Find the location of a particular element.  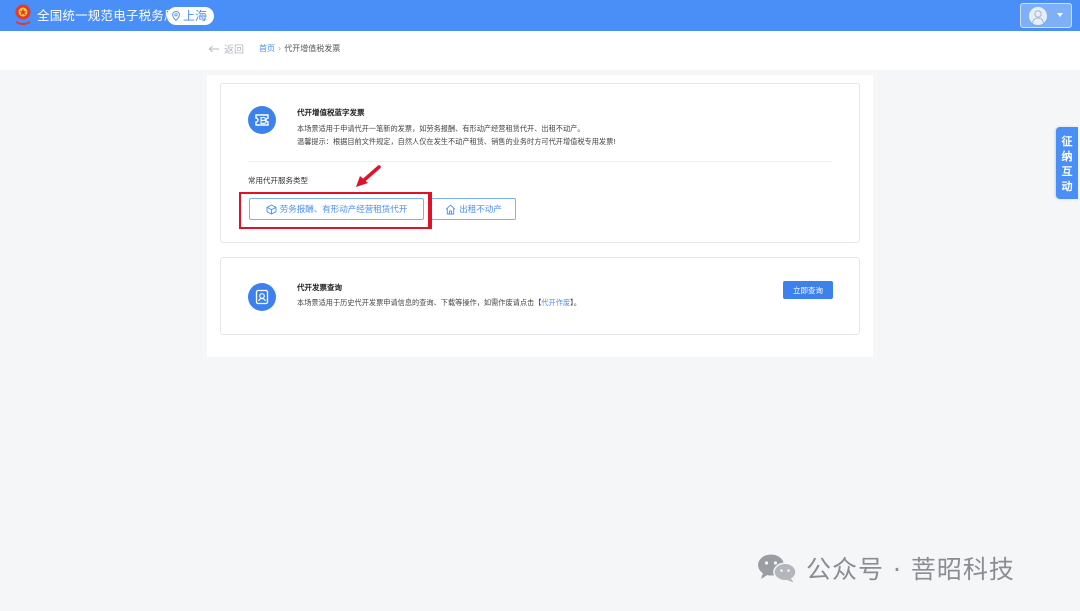

side-tab-char: 纳 is located at coordinates (1067, 156).